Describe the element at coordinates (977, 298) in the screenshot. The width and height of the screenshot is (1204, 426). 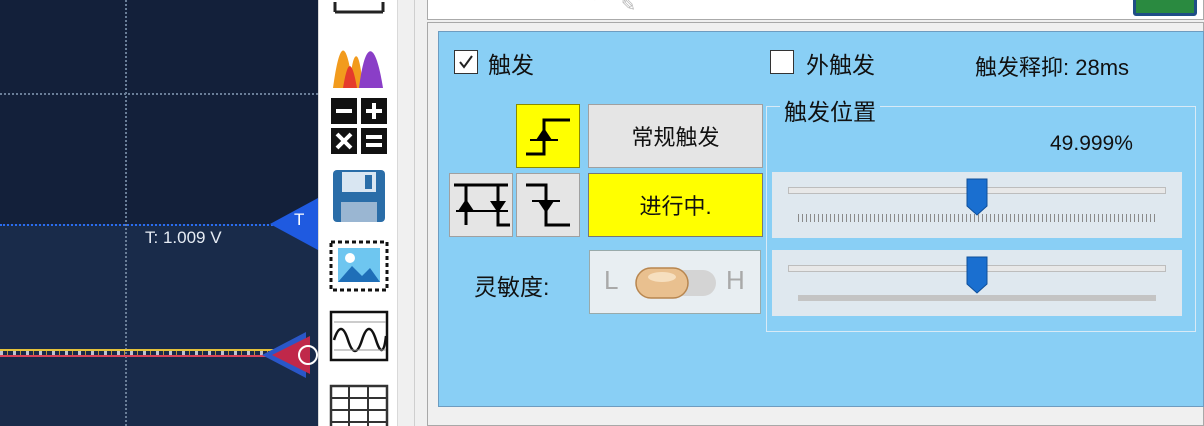
I see `slider-bar` at that location.